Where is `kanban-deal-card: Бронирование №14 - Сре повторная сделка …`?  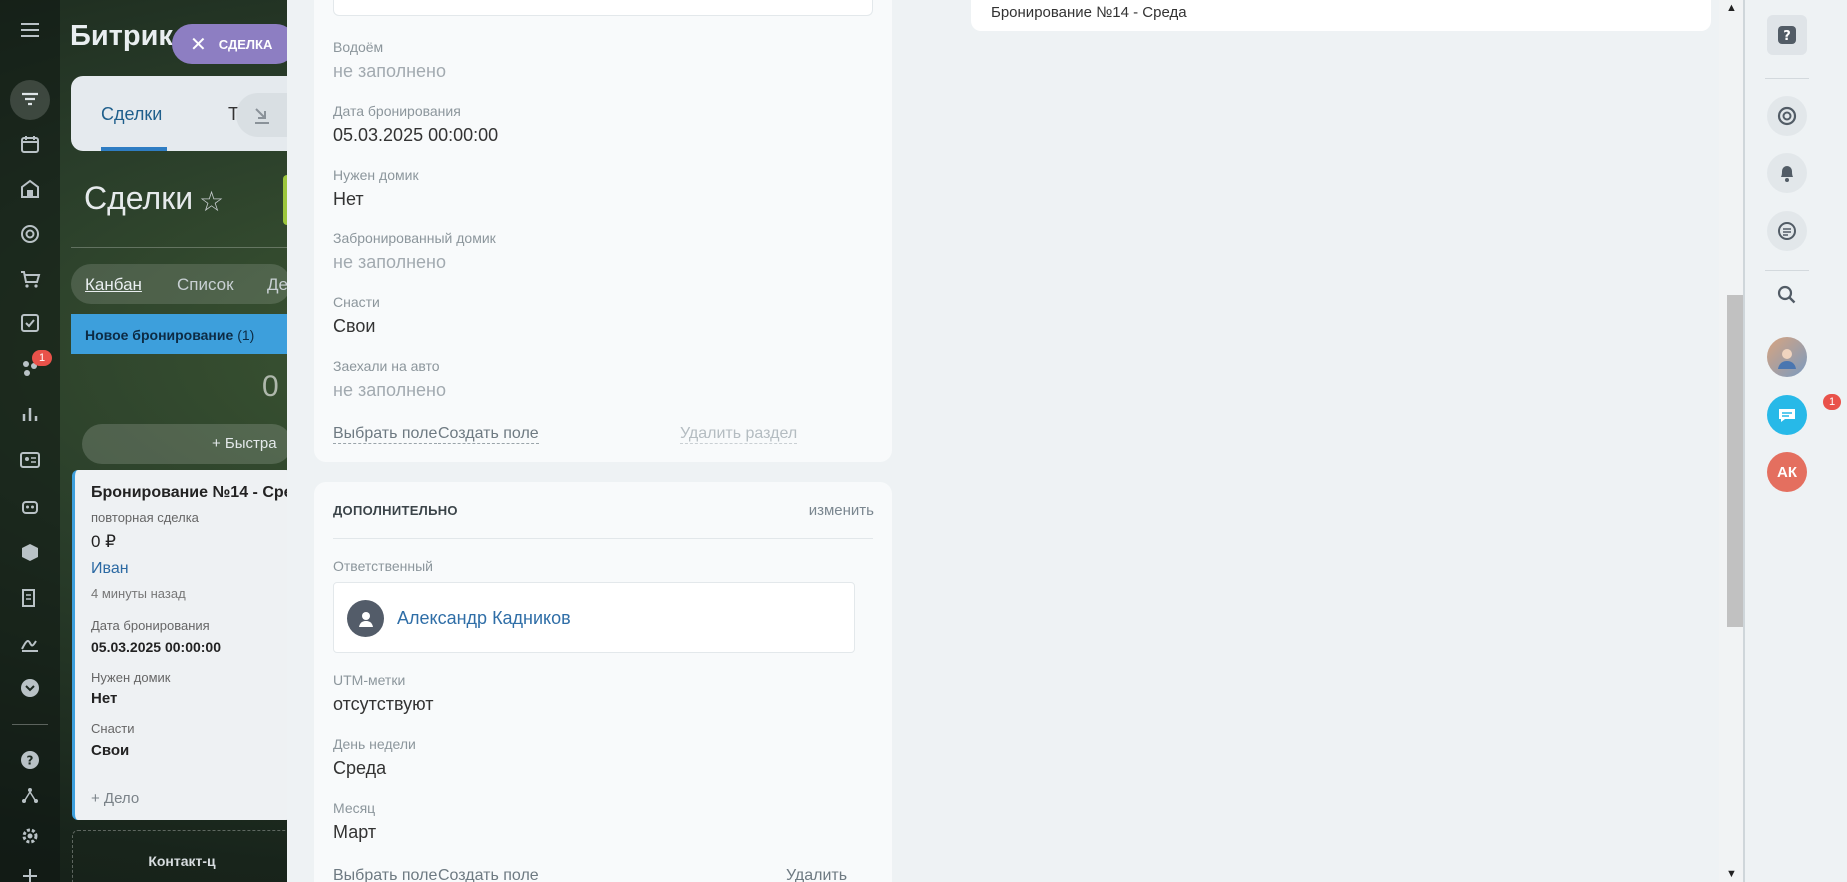
kanban-deal-card: Бронирование №14 - Сре повторная сделка … is located at coordinates (182, 645).